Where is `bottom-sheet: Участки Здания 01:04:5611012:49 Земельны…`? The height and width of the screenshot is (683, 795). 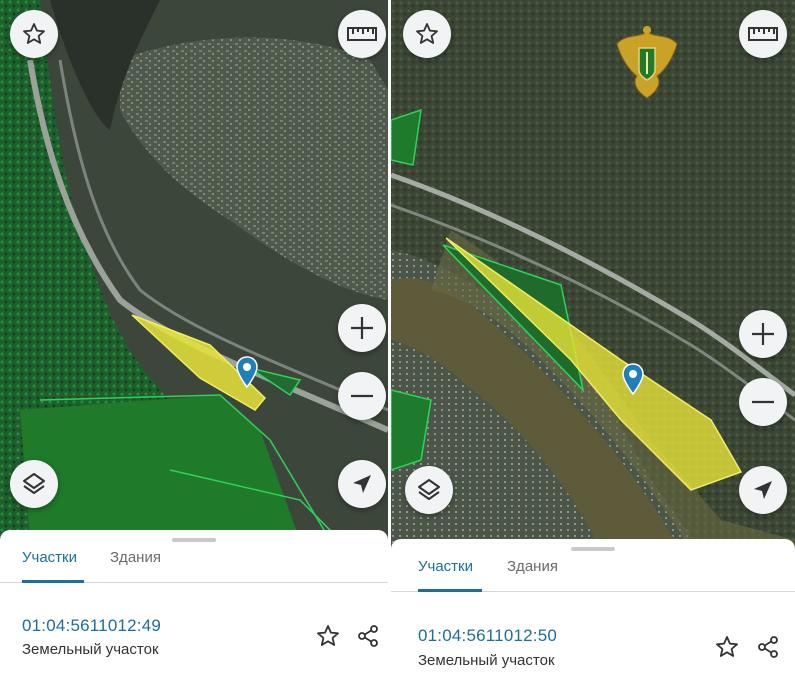
bottom-sheet: Участки Здания 01:04:5611012:49 Земельны… is located at coordinates (194, 606).